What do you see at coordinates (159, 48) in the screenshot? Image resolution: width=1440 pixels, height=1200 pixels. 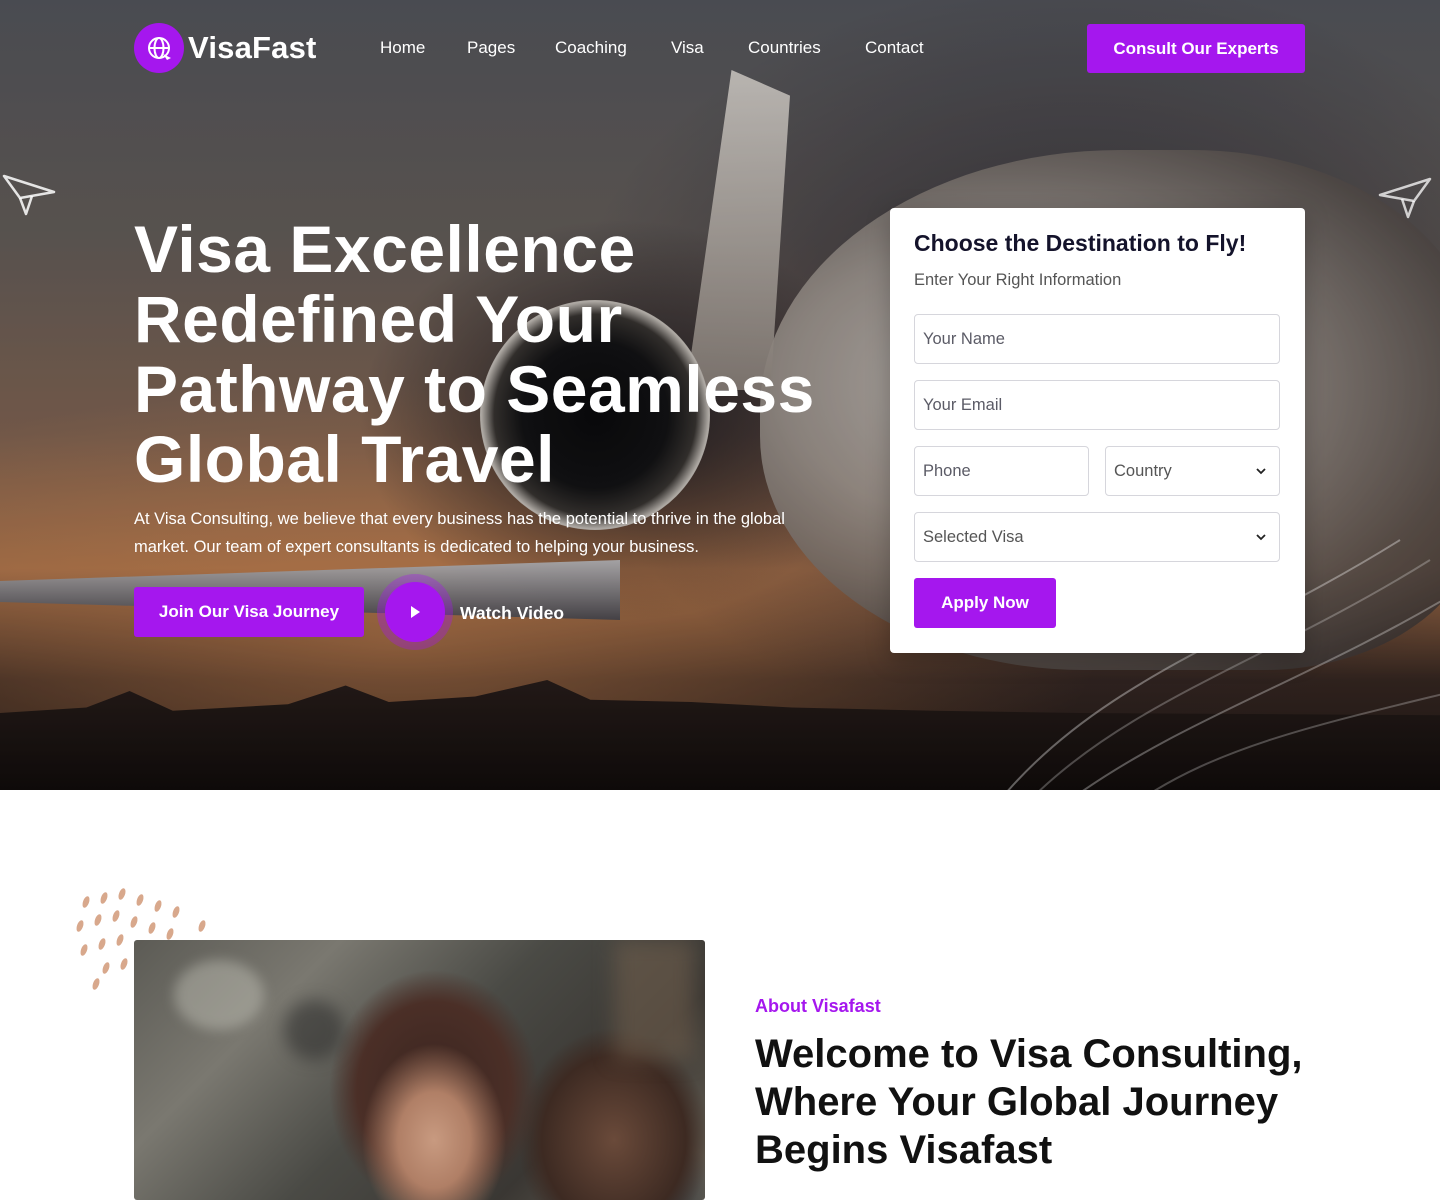 I see `globe-plane-icon` at bounding box center [159, 48].